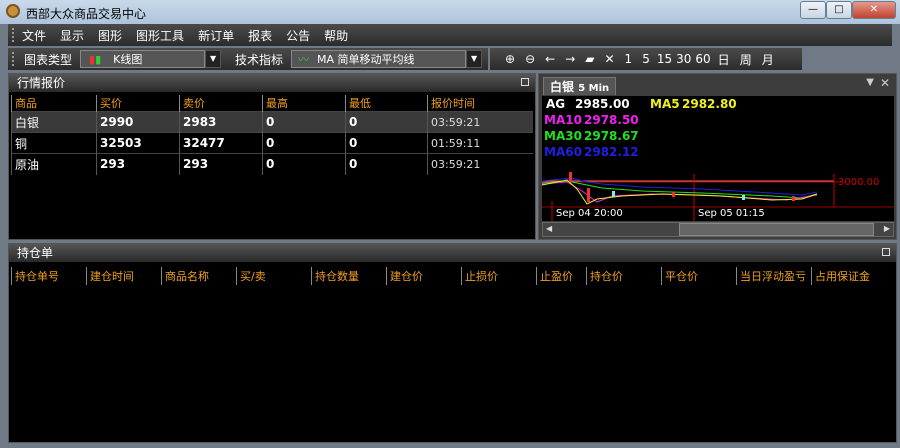 The width and height of the screenshot is (900, 448). What do you see at coordinates (349, 276) in the screenshot?
I see `col-header: 持仓数量` at bounding box center [349, 276].